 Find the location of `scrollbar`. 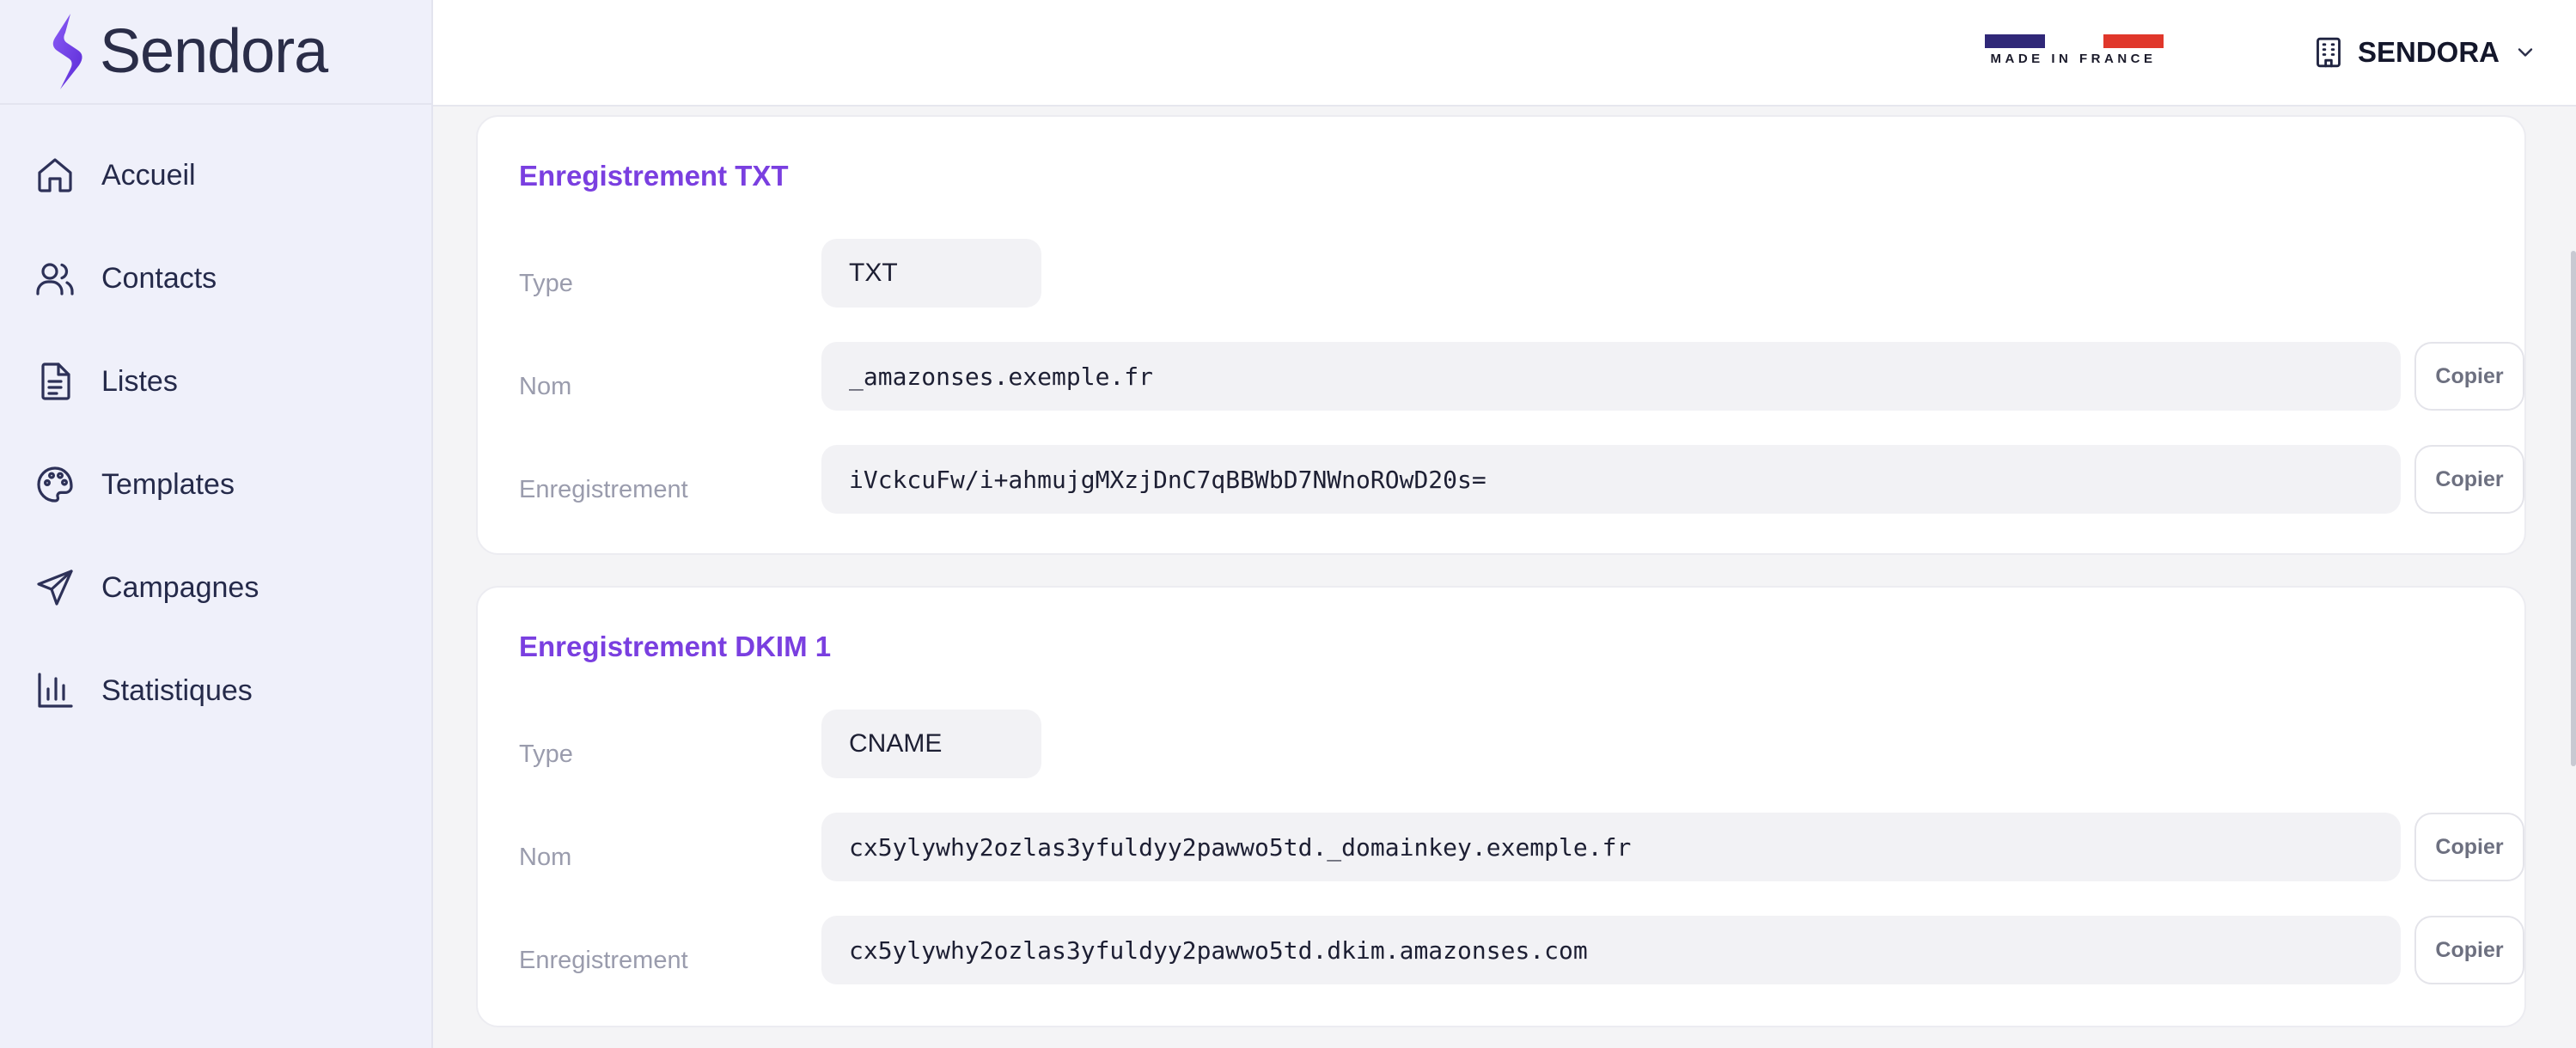

scrollbar is located at coordinates (2572, 577).